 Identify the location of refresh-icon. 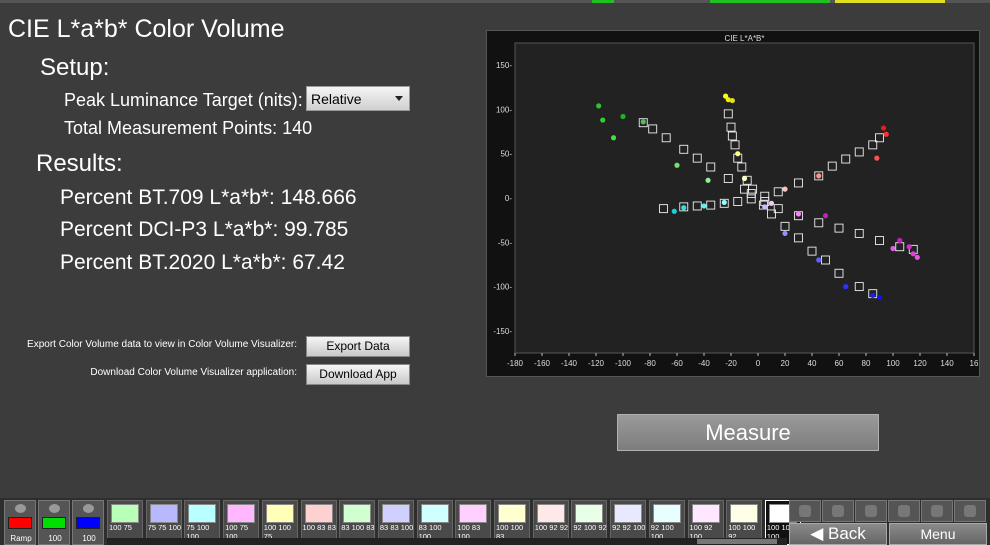
(937, 511).